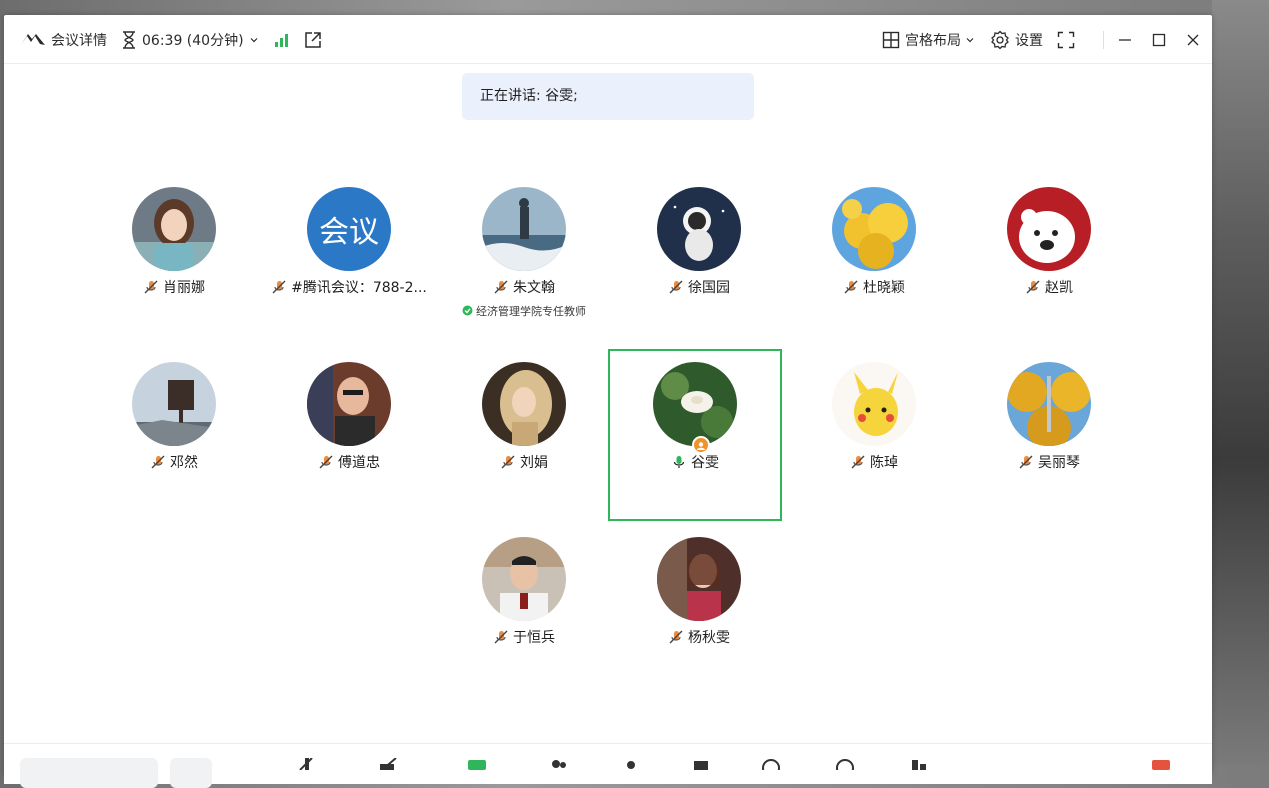 This screenshot has width=1269, height=788. I want to click on participant-name: 肖丽娜, so click(184, 288).